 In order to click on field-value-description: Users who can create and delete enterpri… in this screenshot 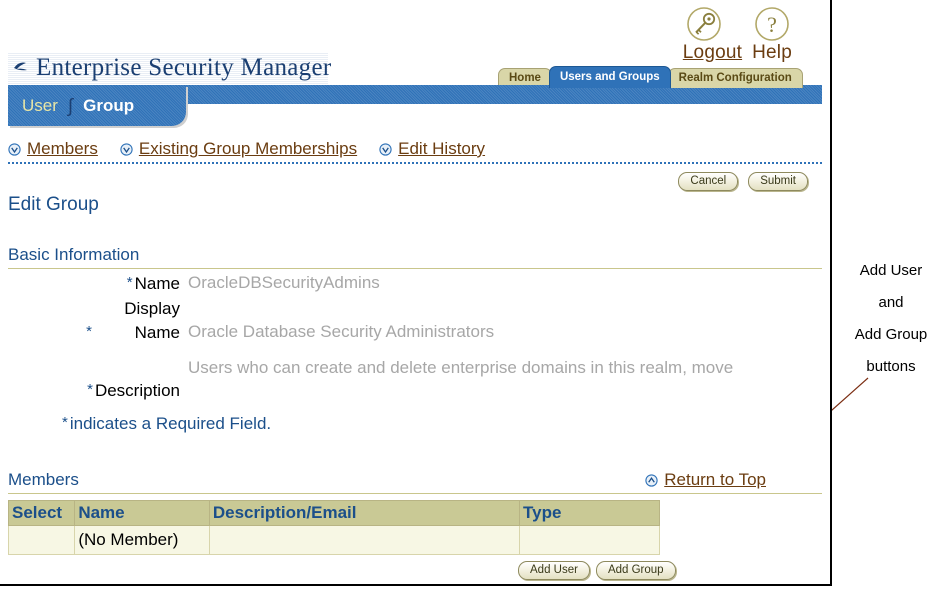, I will do `click(461, 367)`.